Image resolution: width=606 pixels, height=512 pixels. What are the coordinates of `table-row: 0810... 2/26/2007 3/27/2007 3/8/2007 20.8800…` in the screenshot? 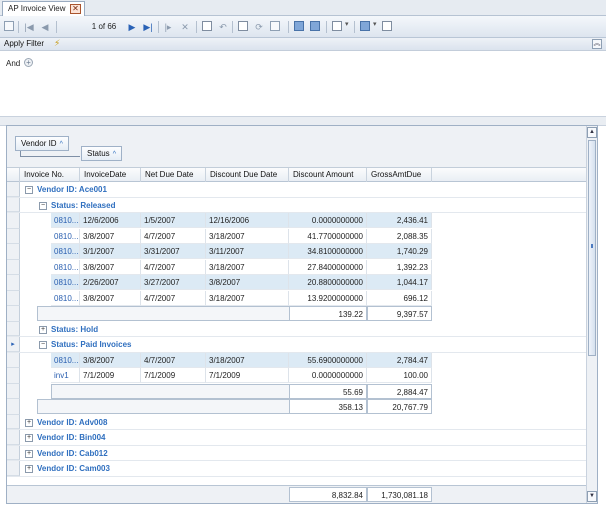 It's located at (297, 283).